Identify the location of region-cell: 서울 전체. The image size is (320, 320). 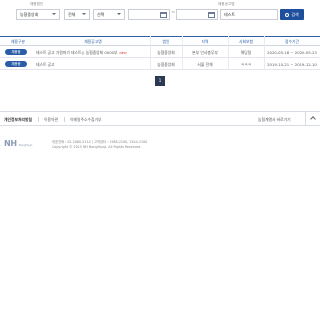
(205, 64).